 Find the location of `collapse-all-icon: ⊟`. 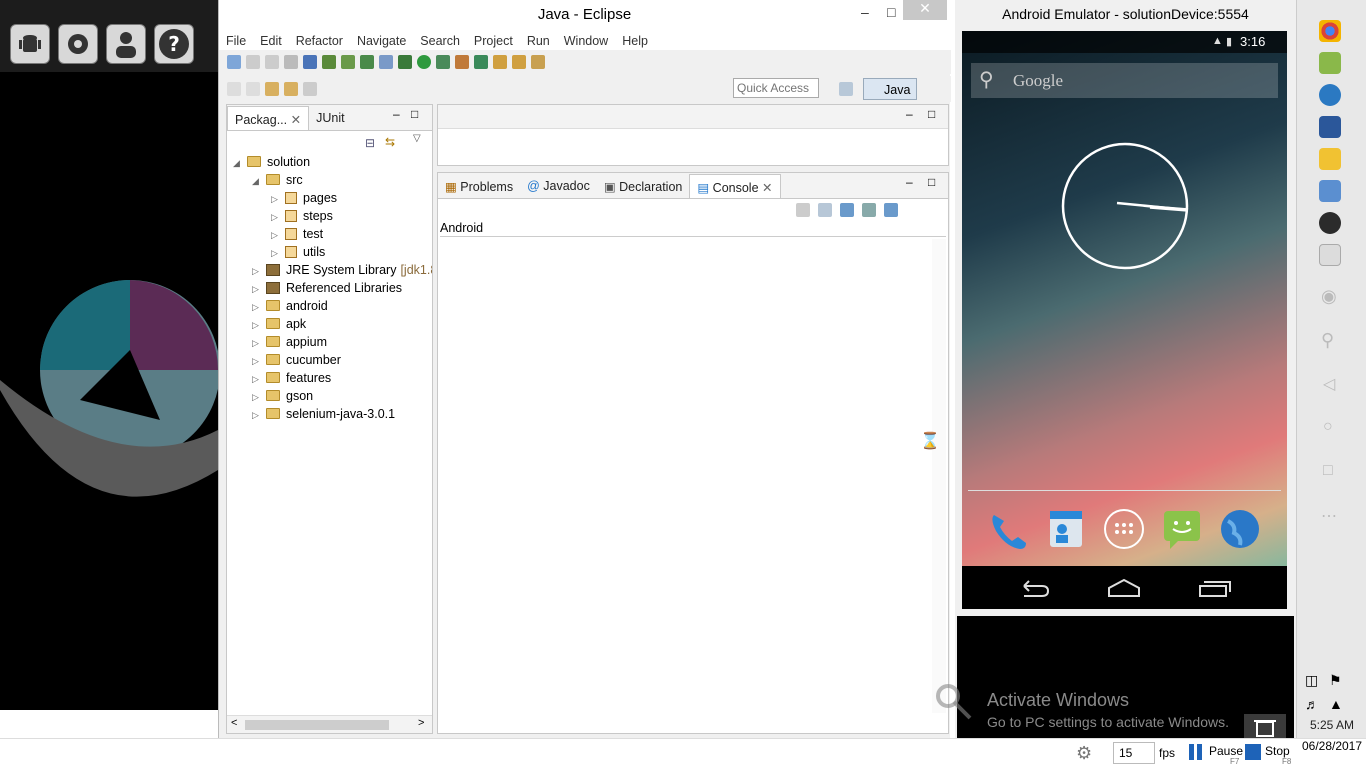

collapse-all-icon: ⊟ is located at coordinates (370, 143).